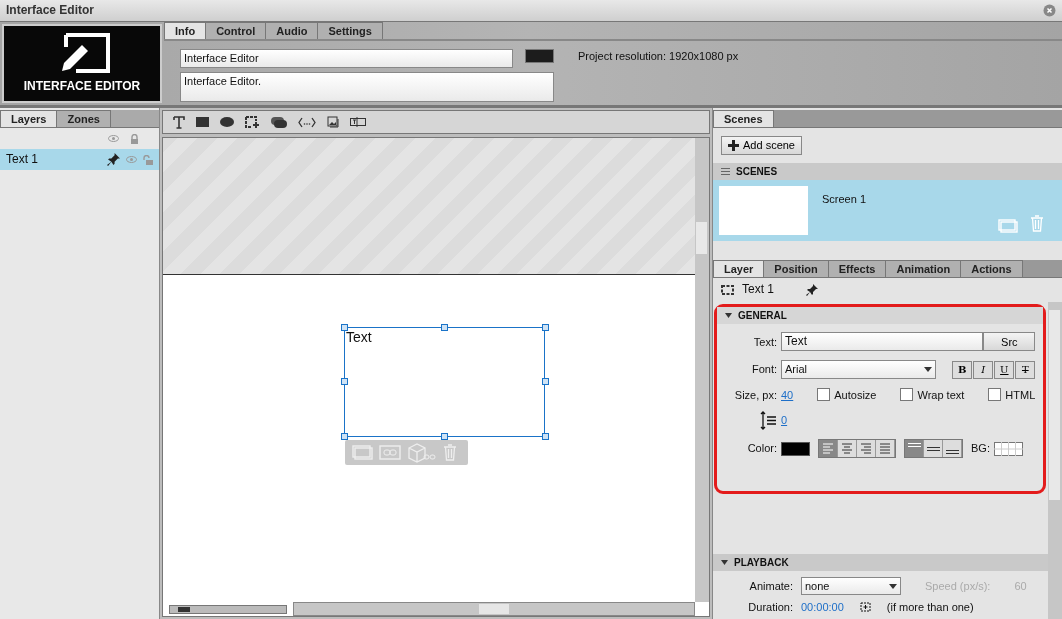 Image resolution: width=1062 pixels, height=619 pixels. I want to click on field-label: Duration:, so click(770, 607).